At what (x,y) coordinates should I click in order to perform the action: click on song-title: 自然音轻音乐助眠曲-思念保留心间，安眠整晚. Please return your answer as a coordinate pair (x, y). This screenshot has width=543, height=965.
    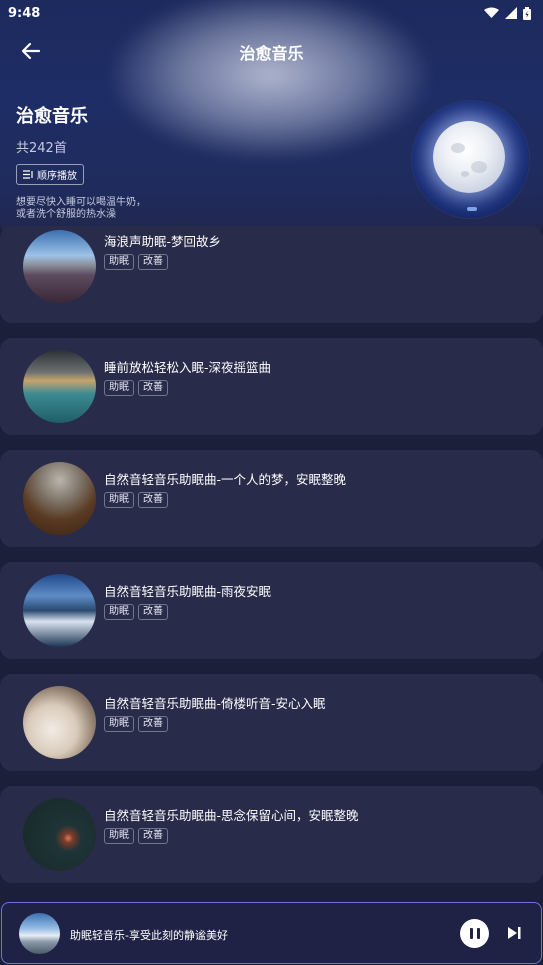
    Looking at the image, I should click on (231, 815).